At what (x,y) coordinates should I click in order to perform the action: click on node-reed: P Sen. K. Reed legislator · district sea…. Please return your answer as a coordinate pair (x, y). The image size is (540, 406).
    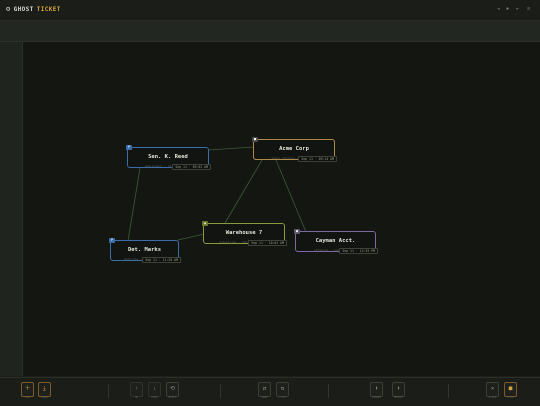
    Looking at the image, I should click on (168, 157).